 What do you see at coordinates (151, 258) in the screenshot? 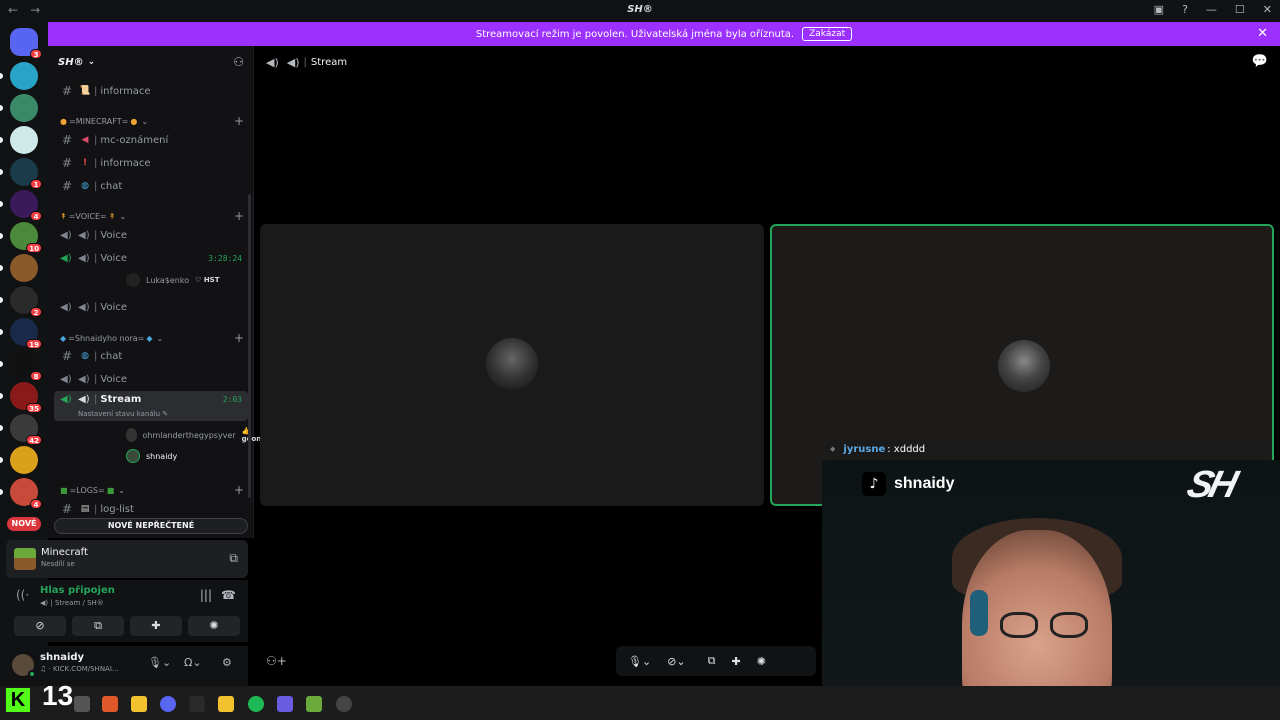
I see `channel-voice-2: ◀) ◀) | Voice 3:28:24` at bounding box center [151, 258].